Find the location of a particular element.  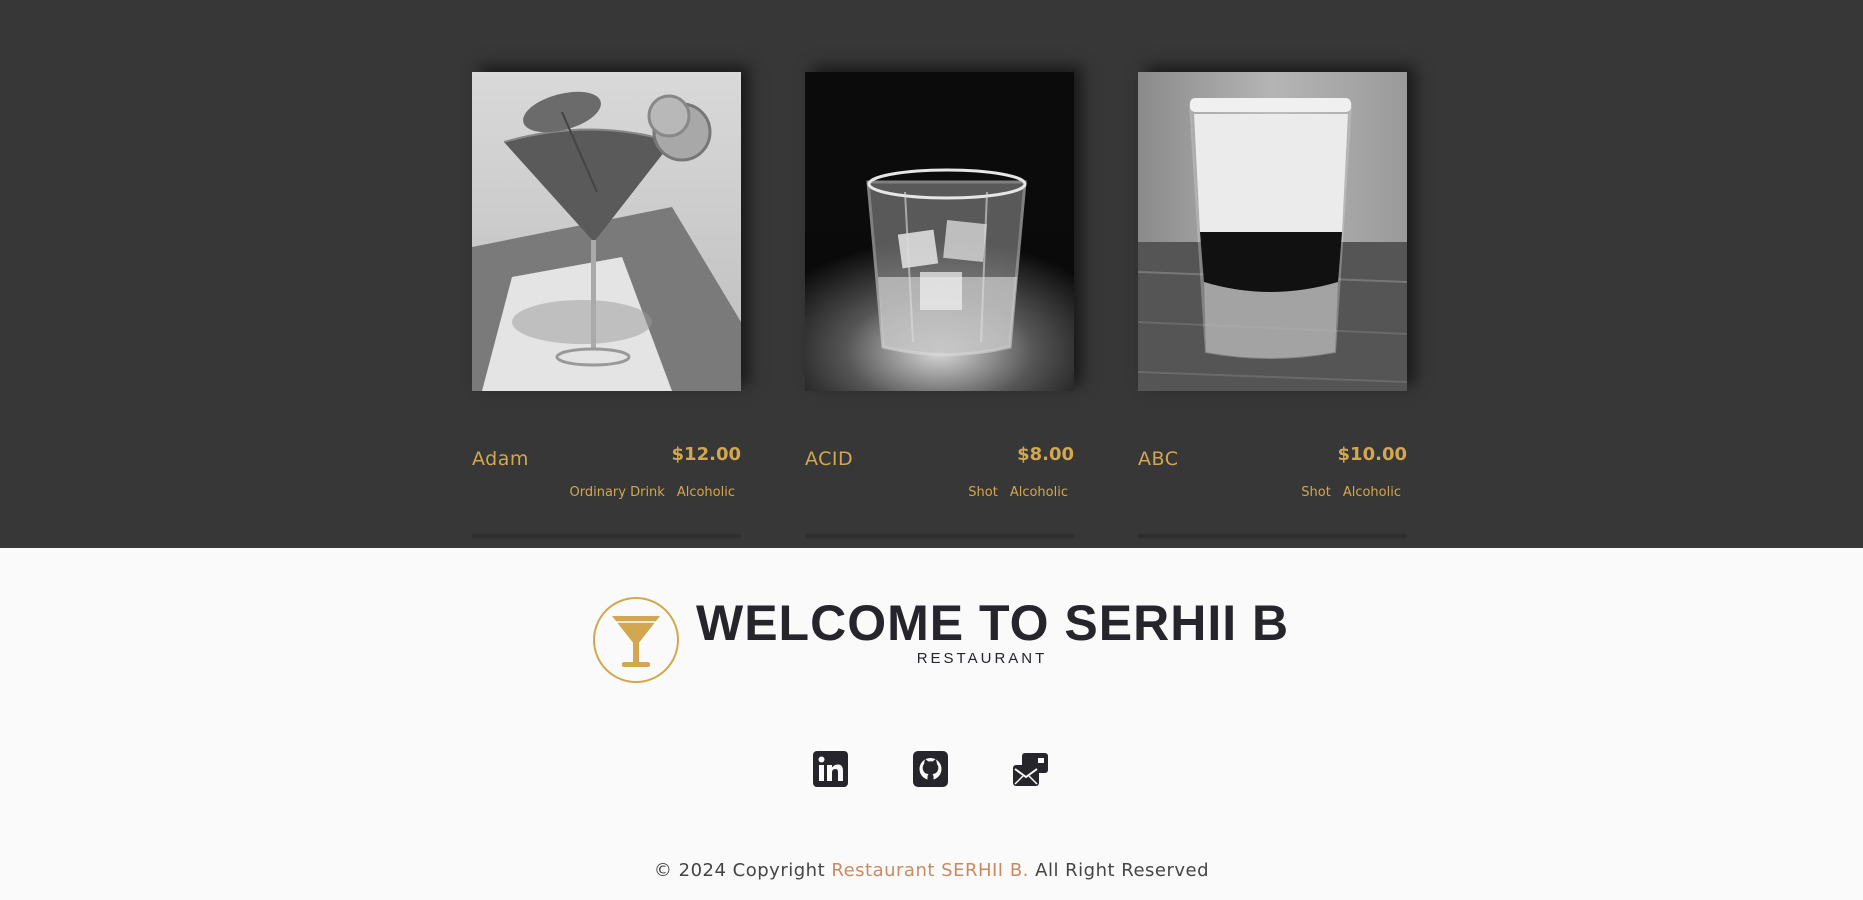

brand-header: WELCOME TO SERHII B RESTAURANT is located at coordinates (940, 640).